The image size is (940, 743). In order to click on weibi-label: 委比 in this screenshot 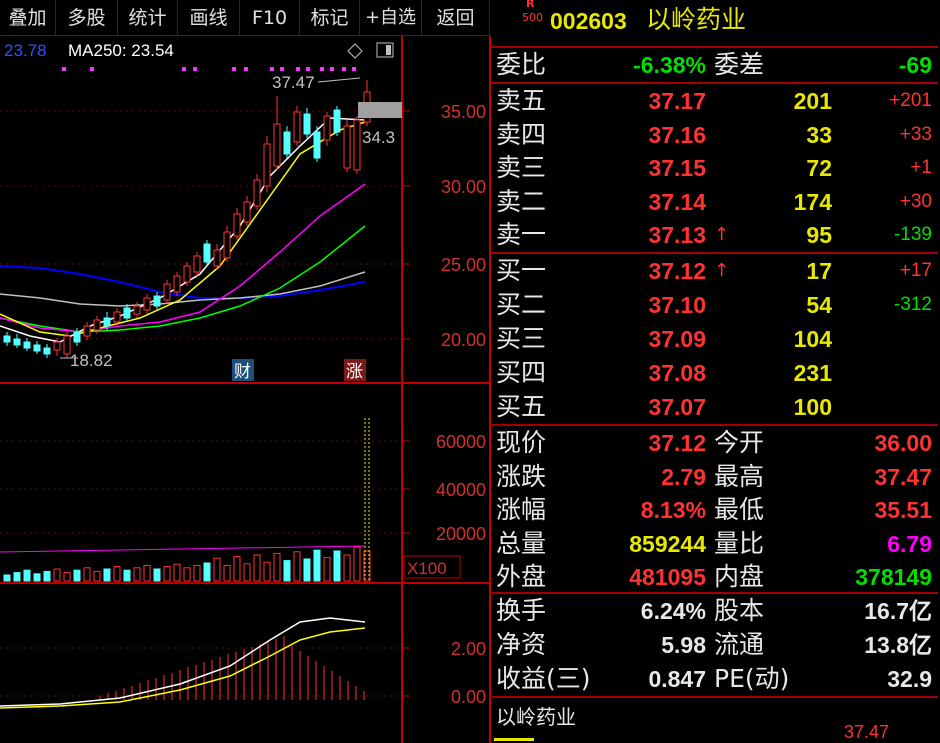, I will do `click(521, 64)`.